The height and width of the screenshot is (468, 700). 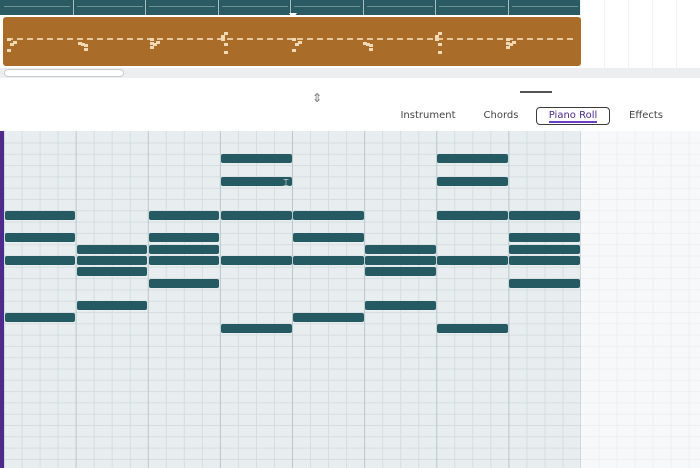 I want to click on panel-drag-indicator, so click(x=536, y=92).